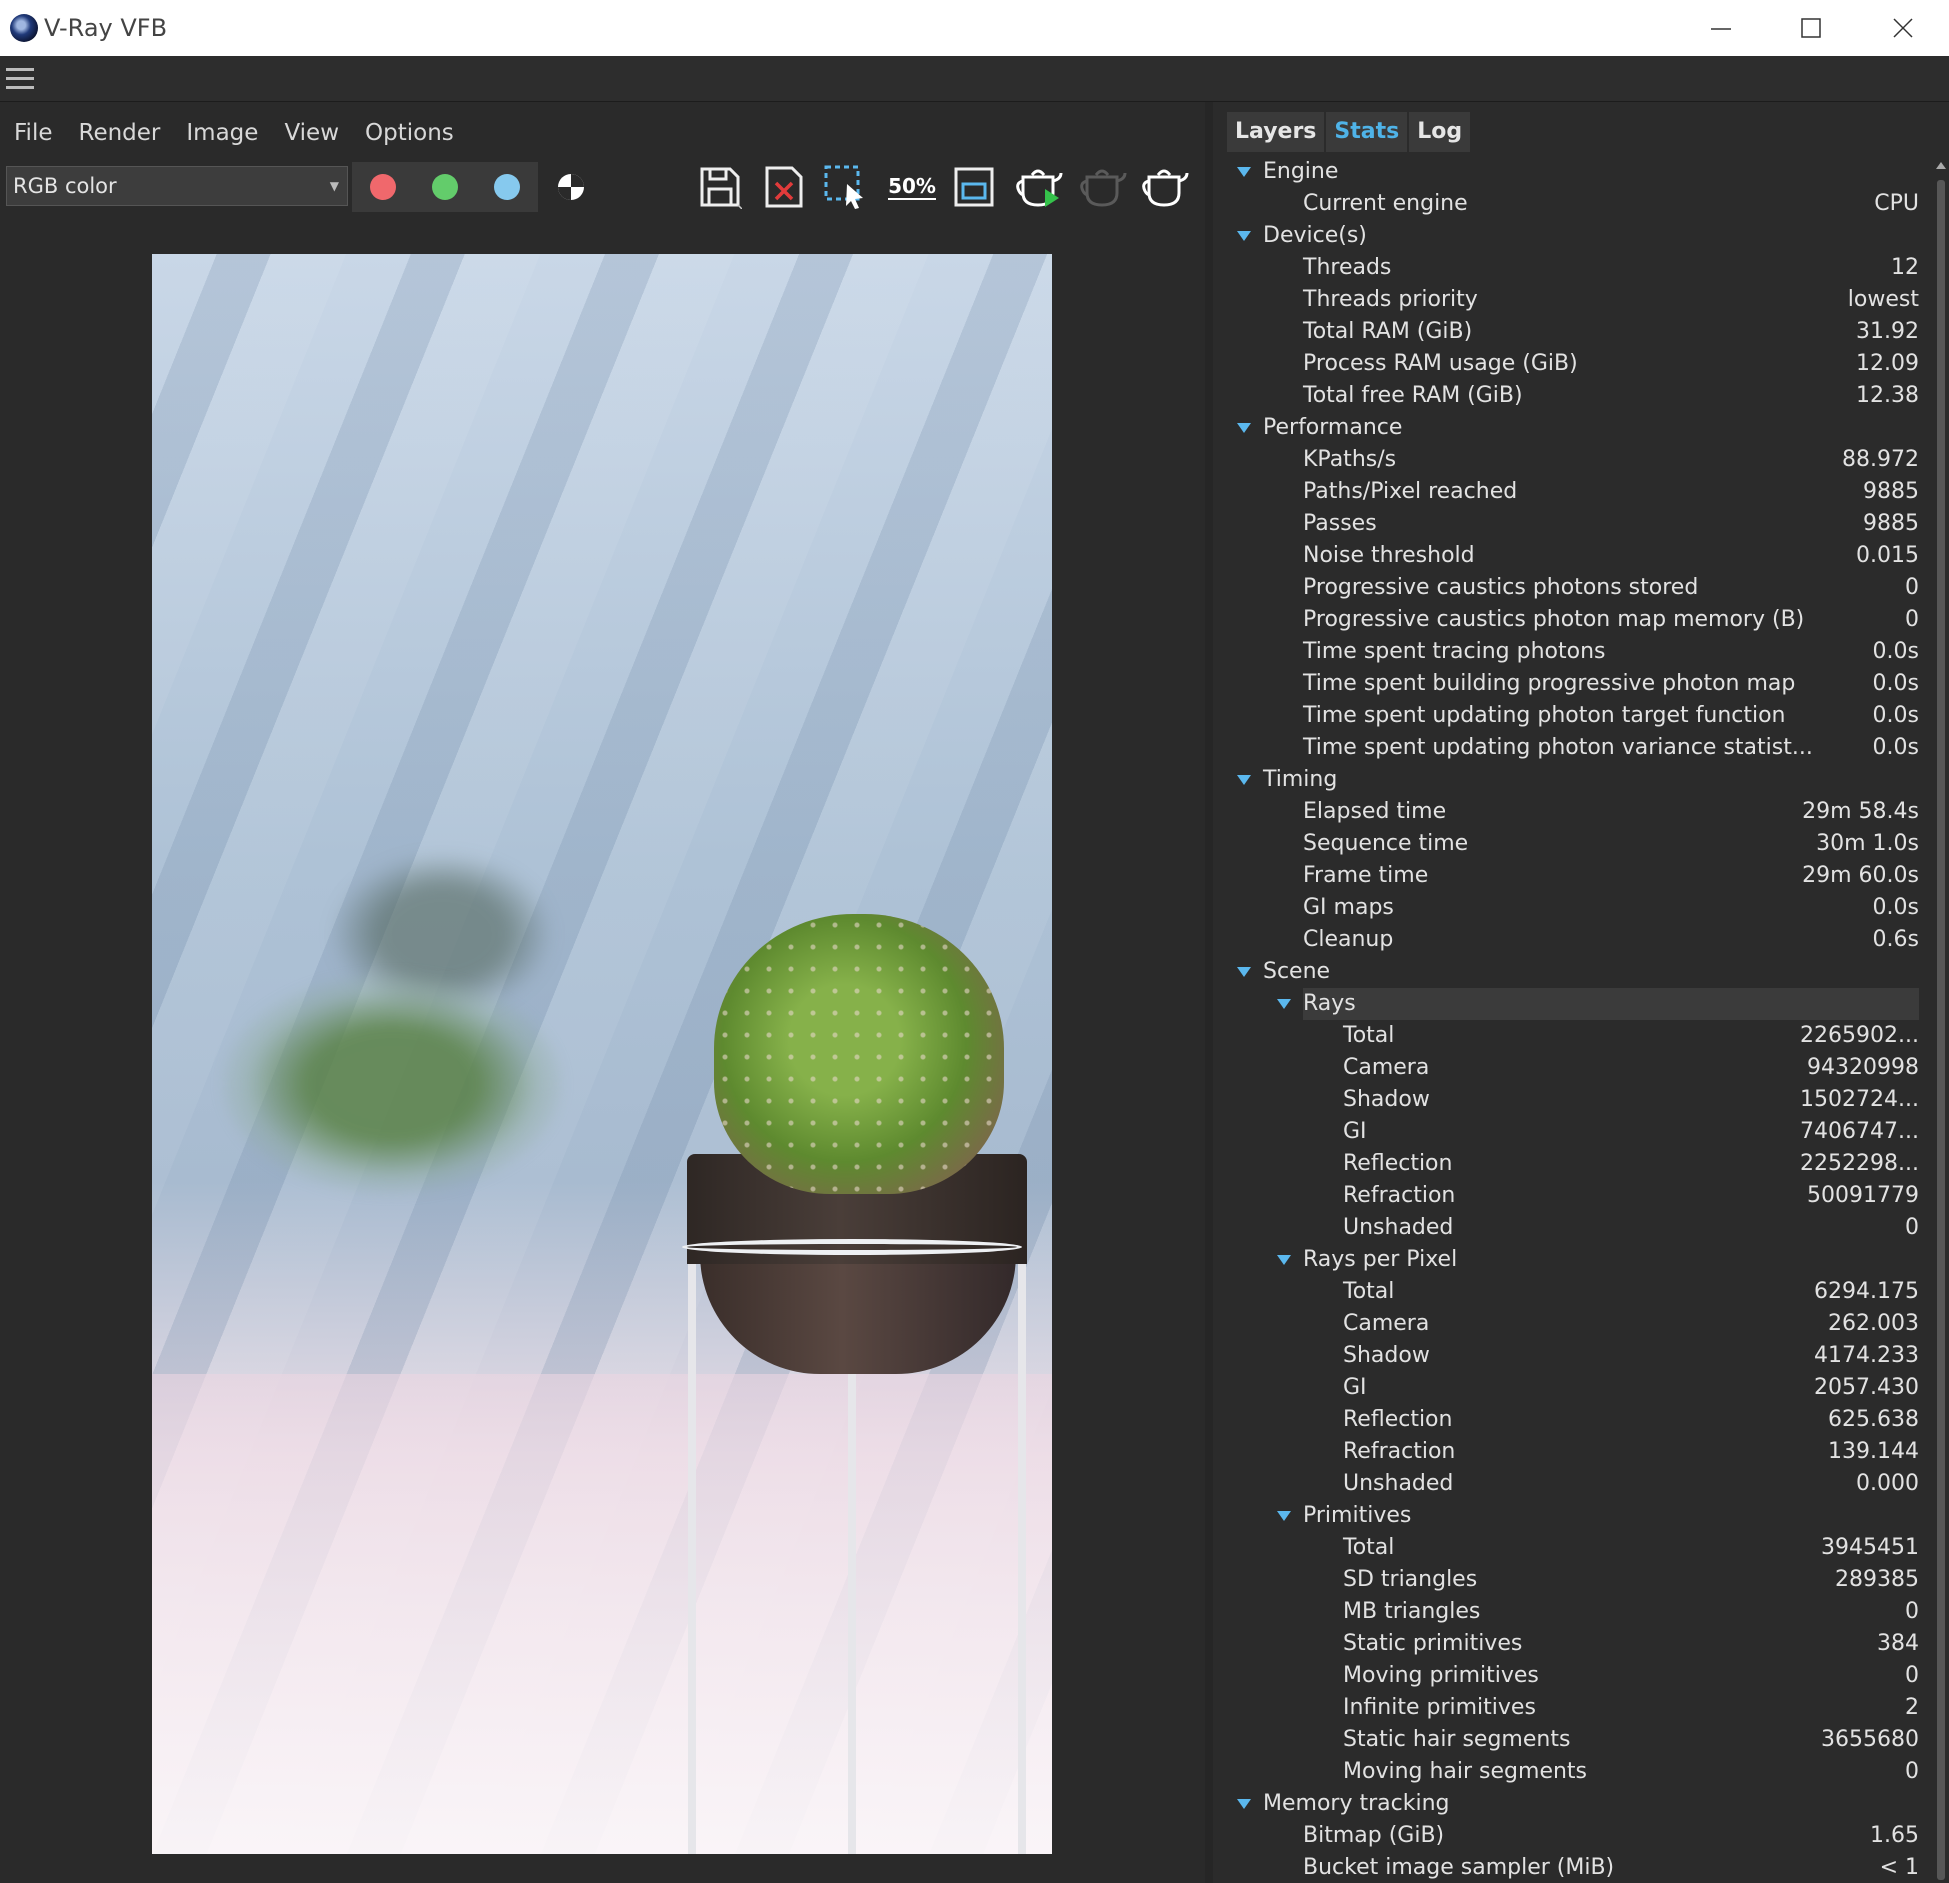 The height and width of the screenshot is (1883, 1949). What do you see at coordinates (1576, 1836) in the screenshot?
I see `stats-row: Bitmap (GiB) 1.65` at bounding box center [1576, 1836].